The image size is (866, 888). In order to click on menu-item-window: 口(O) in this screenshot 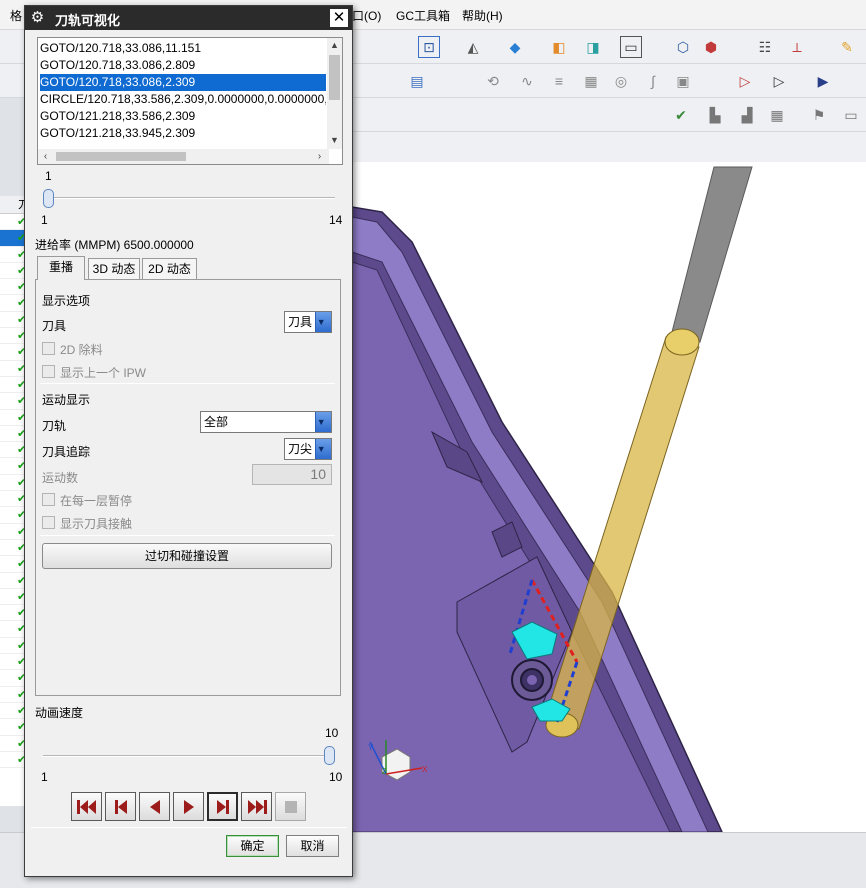, I will do `click(366, 15)`.